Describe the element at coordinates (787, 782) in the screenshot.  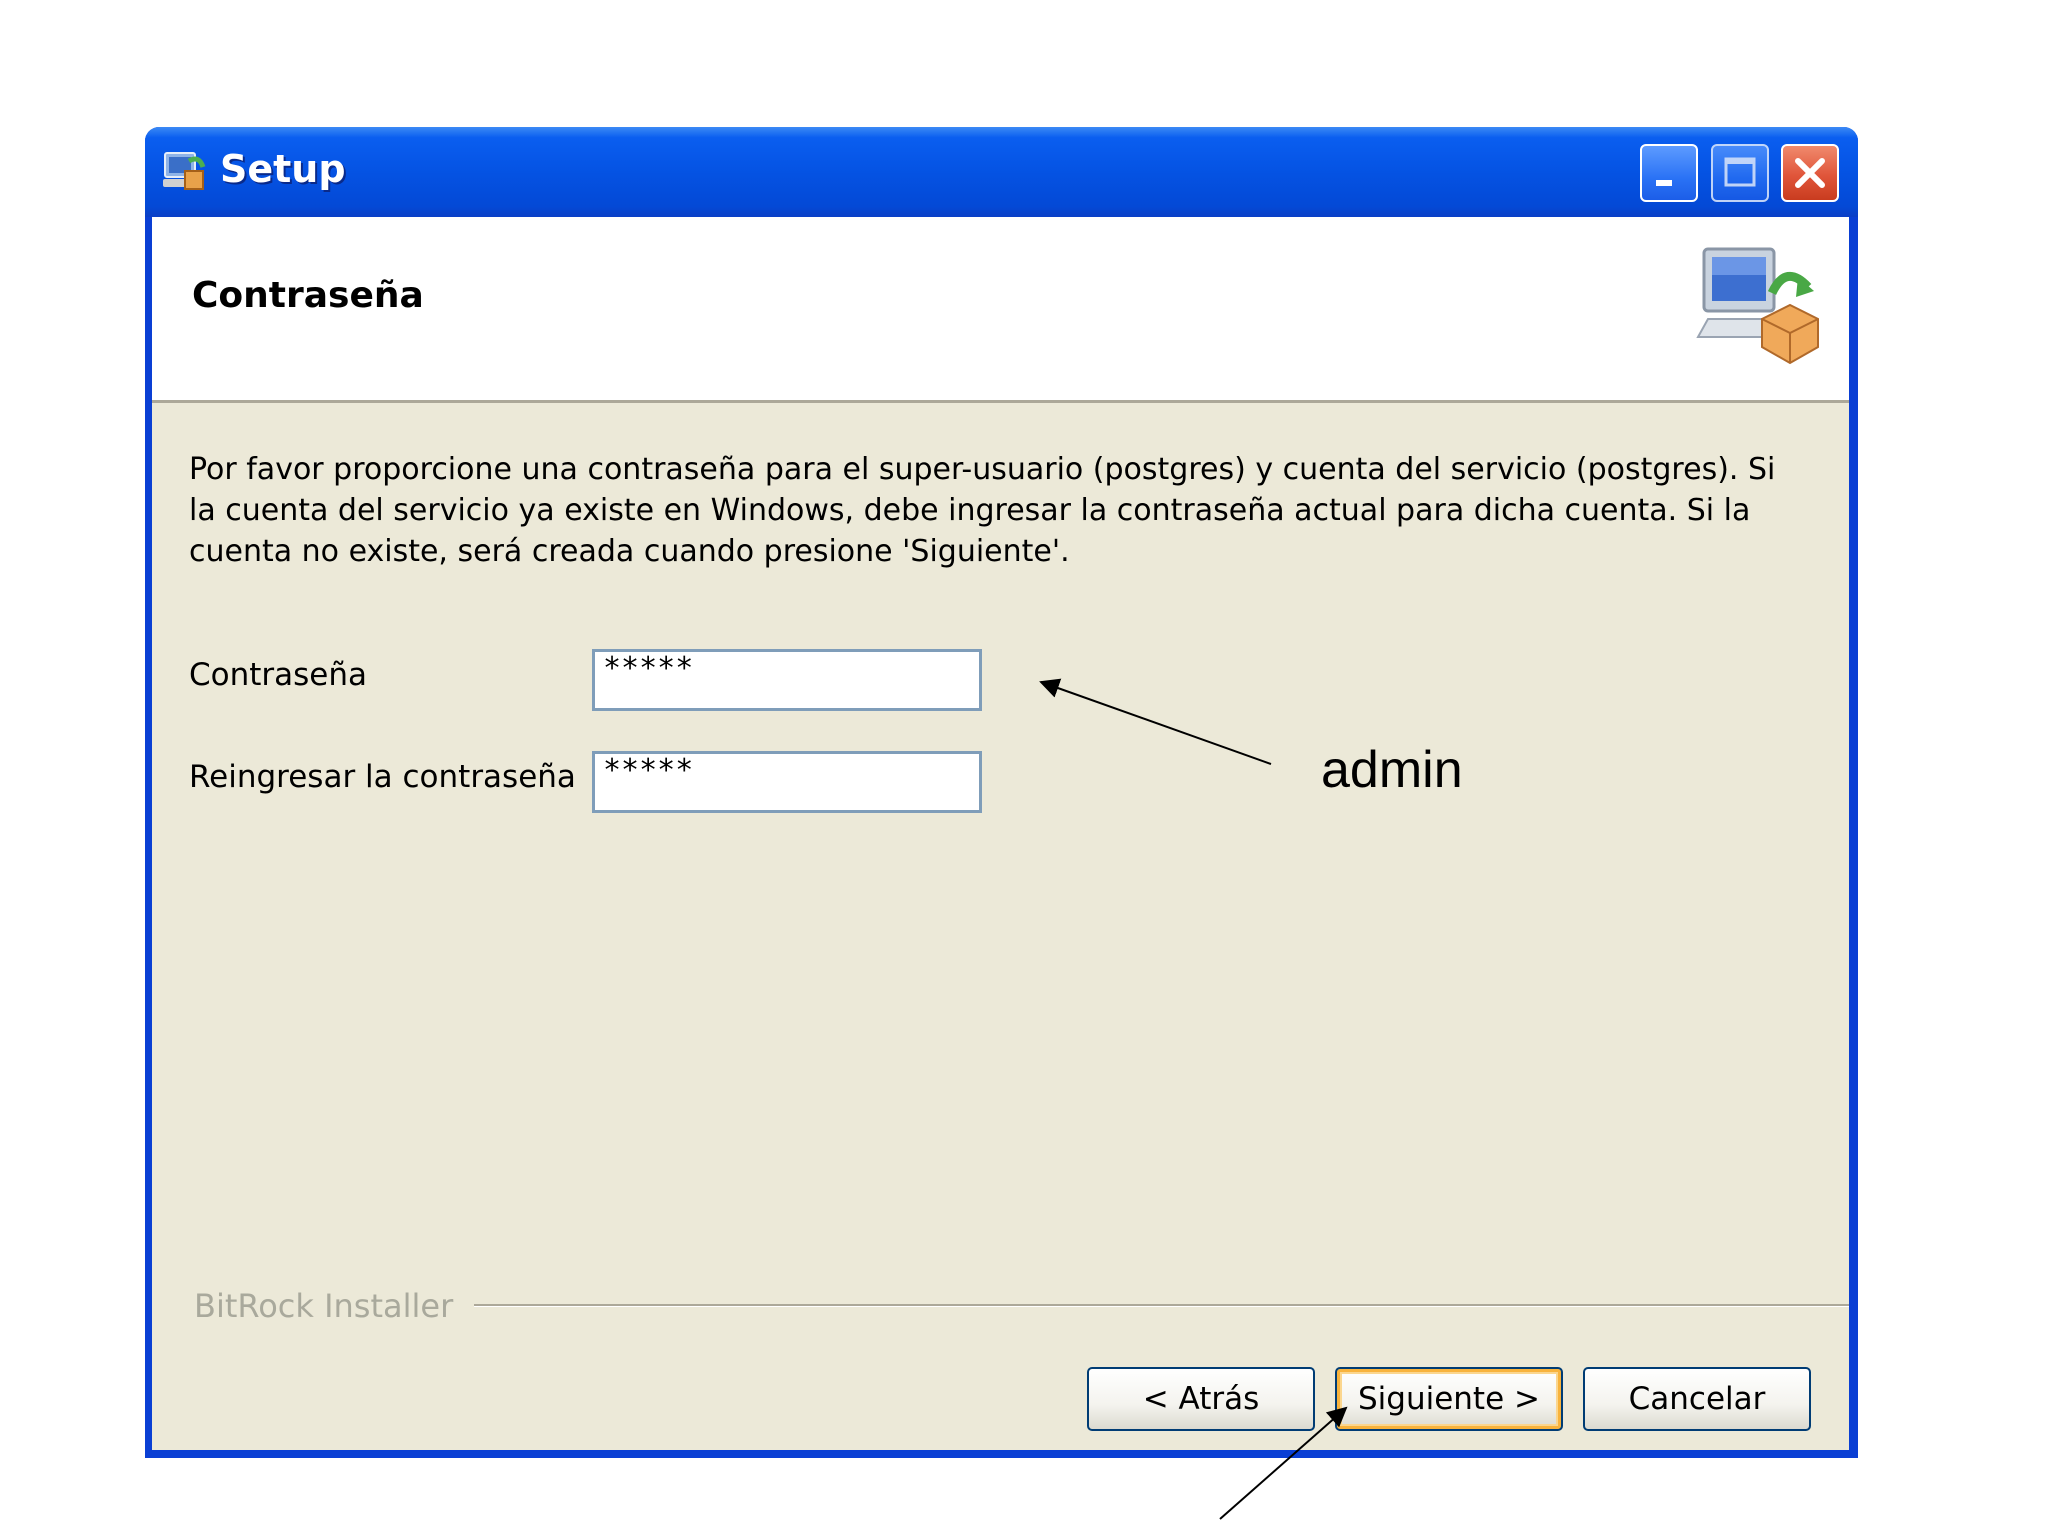
I see `confirm-password-field: *****` at that location.